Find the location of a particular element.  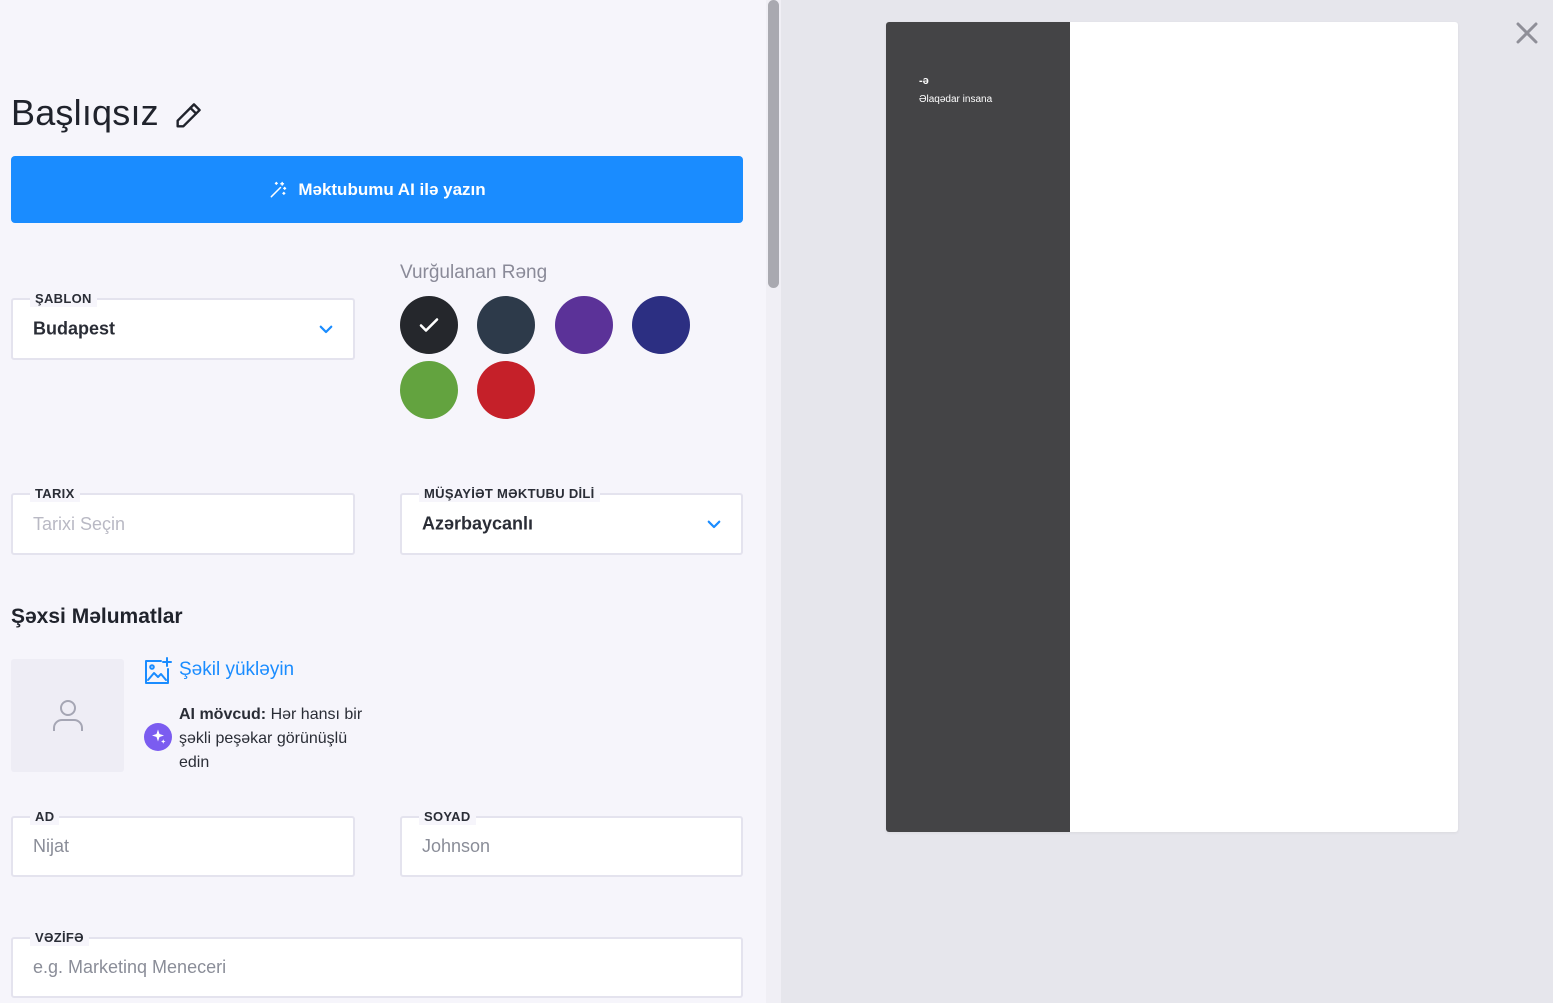

add-image-icon is located at coordinates (158, 671).